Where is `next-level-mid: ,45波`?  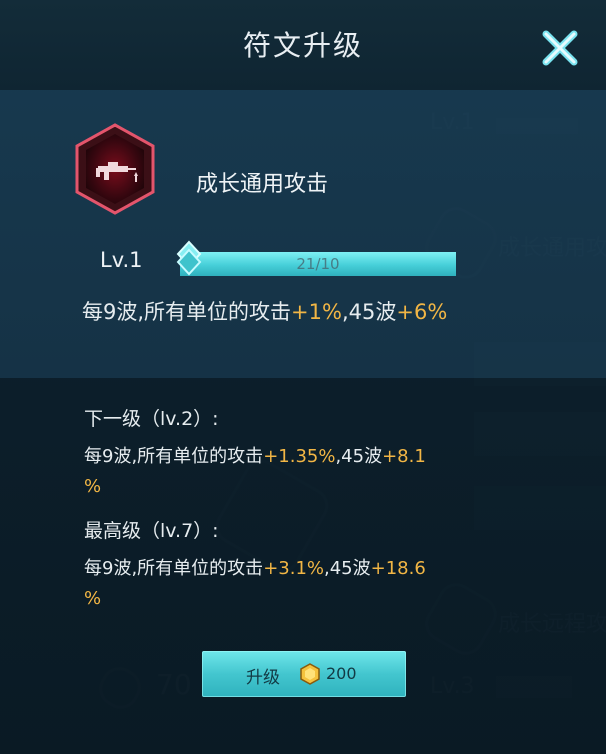
next-level-mid: ,45波 is located at coordinates (359, 456).